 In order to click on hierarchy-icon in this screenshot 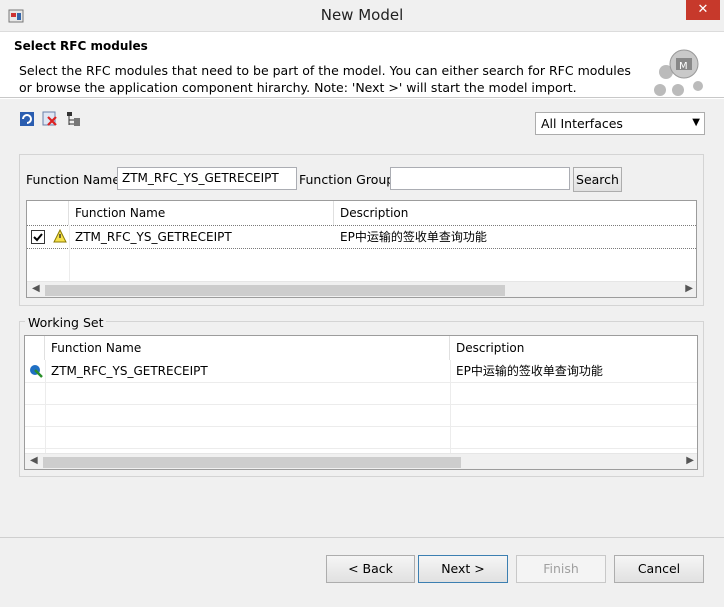, I will do `click(74, 119)`.